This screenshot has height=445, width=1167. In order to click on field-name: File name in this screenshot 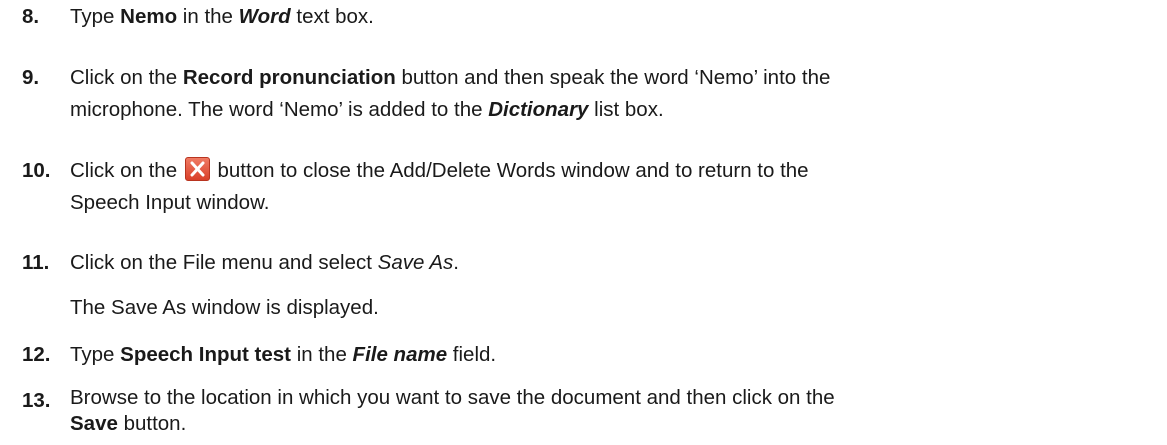, I will do `click(400, 354)`.